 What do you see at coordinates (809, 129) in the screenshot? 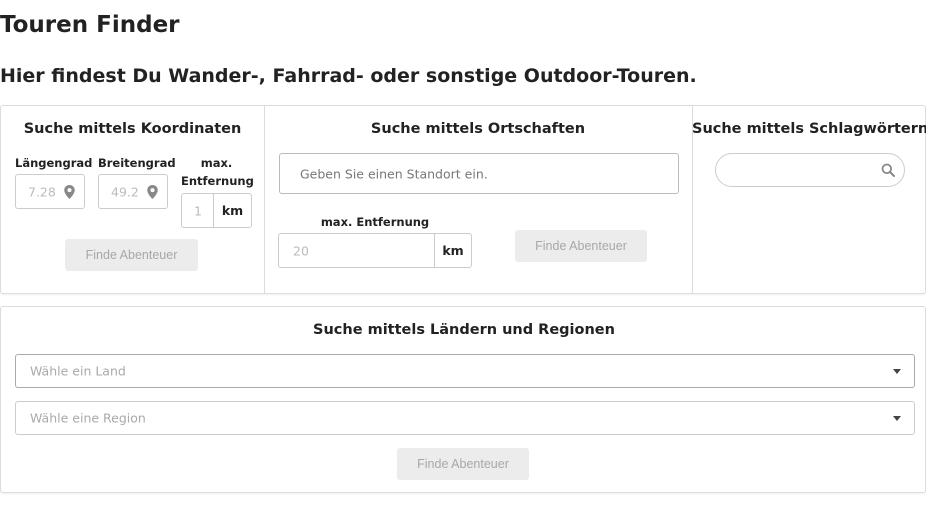
I see `keywords-section-title: Suche mittels Schlagwörtern` at bounding box center [809, 129].